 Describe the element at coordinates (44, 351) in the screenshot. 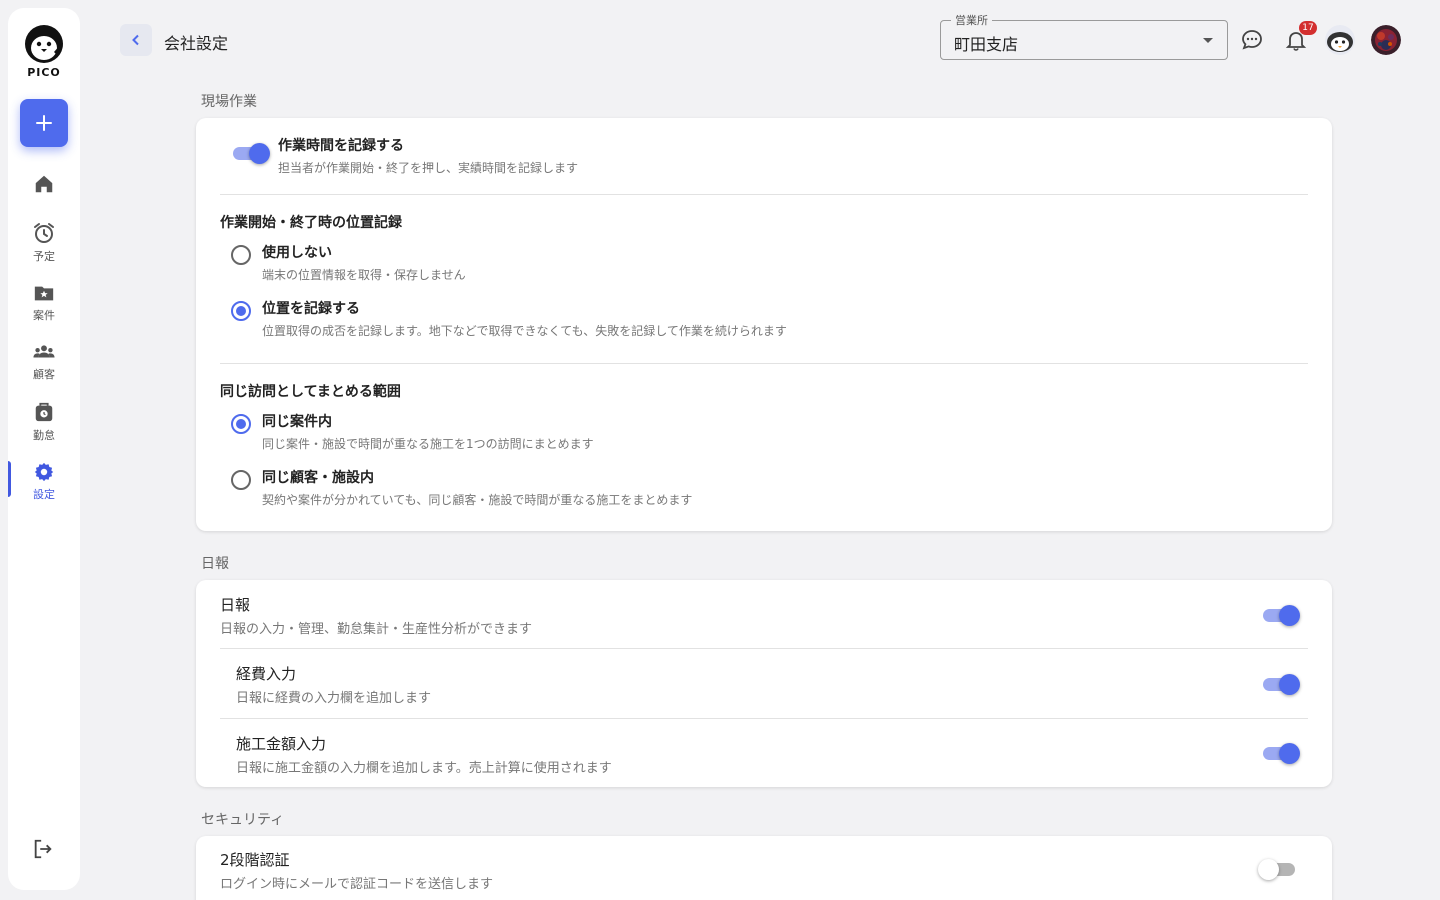

I see `group-icon` at that location.